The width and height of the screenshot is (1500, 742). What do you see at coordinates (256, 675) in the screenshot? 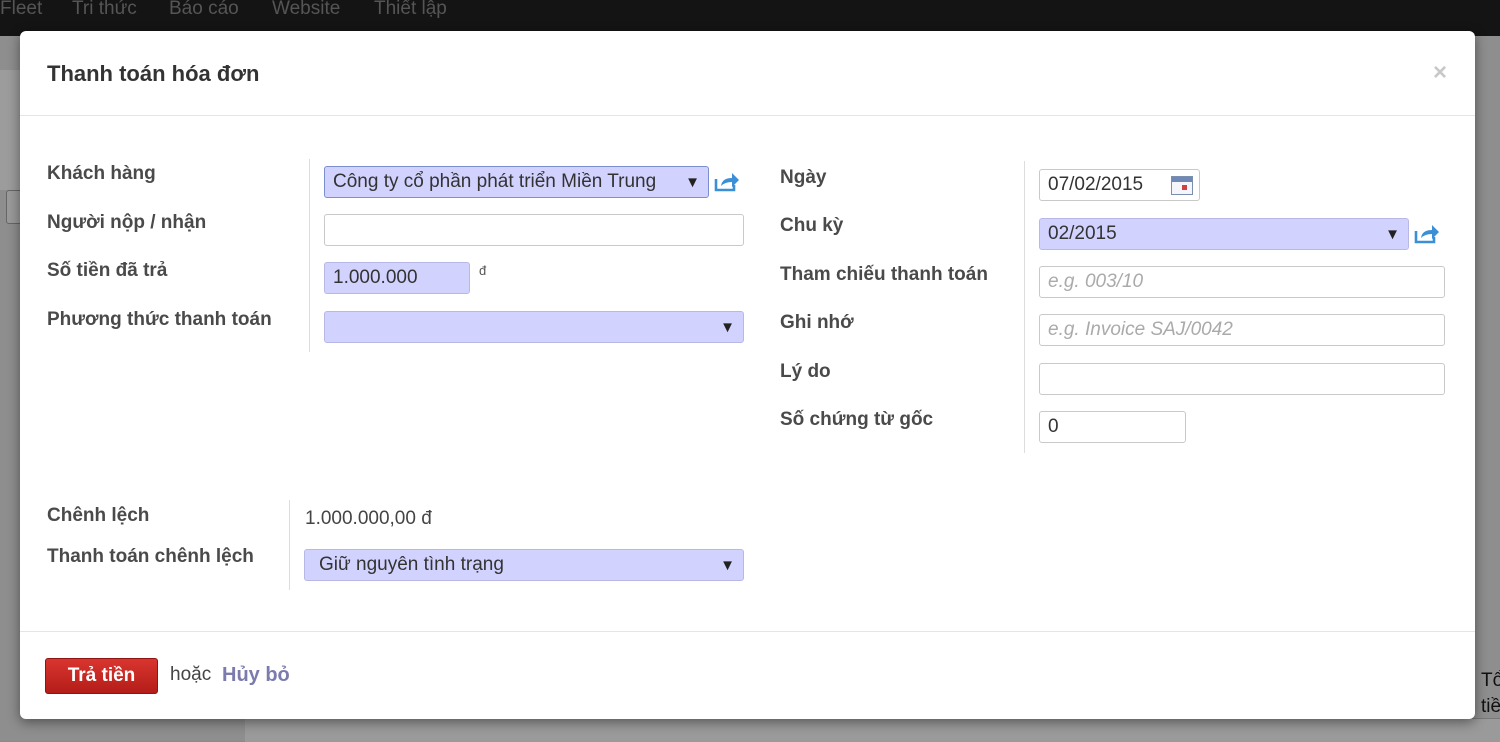
I see `cancel-link: Hủy bỏ` at bounding box center [256, 675].